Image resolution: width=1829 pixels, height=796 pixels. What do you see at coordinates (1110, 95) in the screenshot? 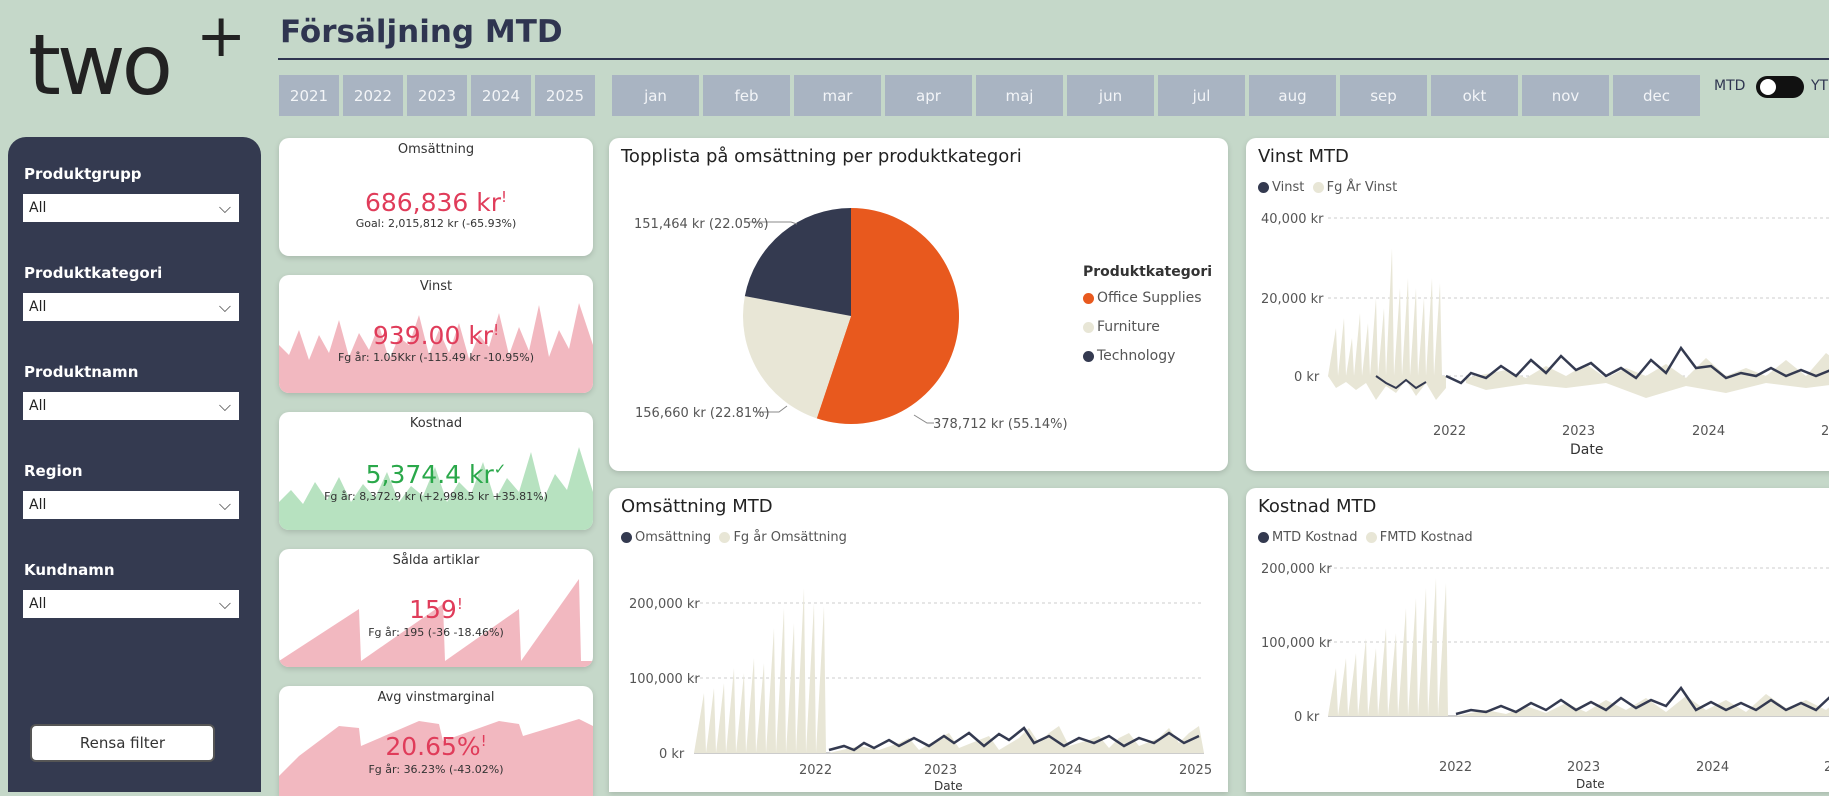
I see `month-button-jun: jun` at bounding box center [1110, 95].